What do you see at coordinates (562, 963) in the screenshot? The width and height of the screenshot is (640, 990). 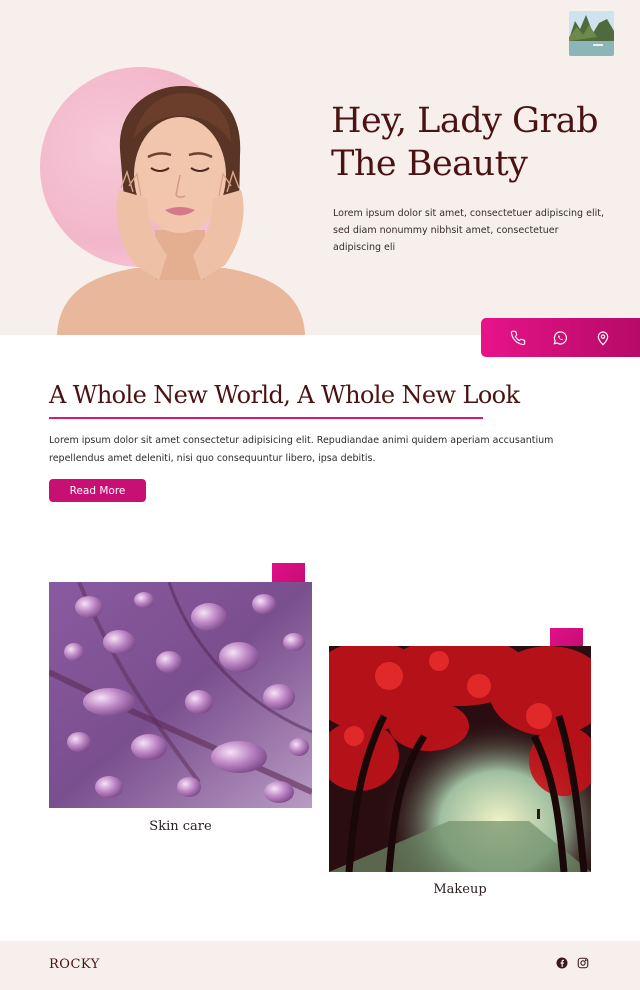 I see `facebook-icon` at bounding box center [562, 963].